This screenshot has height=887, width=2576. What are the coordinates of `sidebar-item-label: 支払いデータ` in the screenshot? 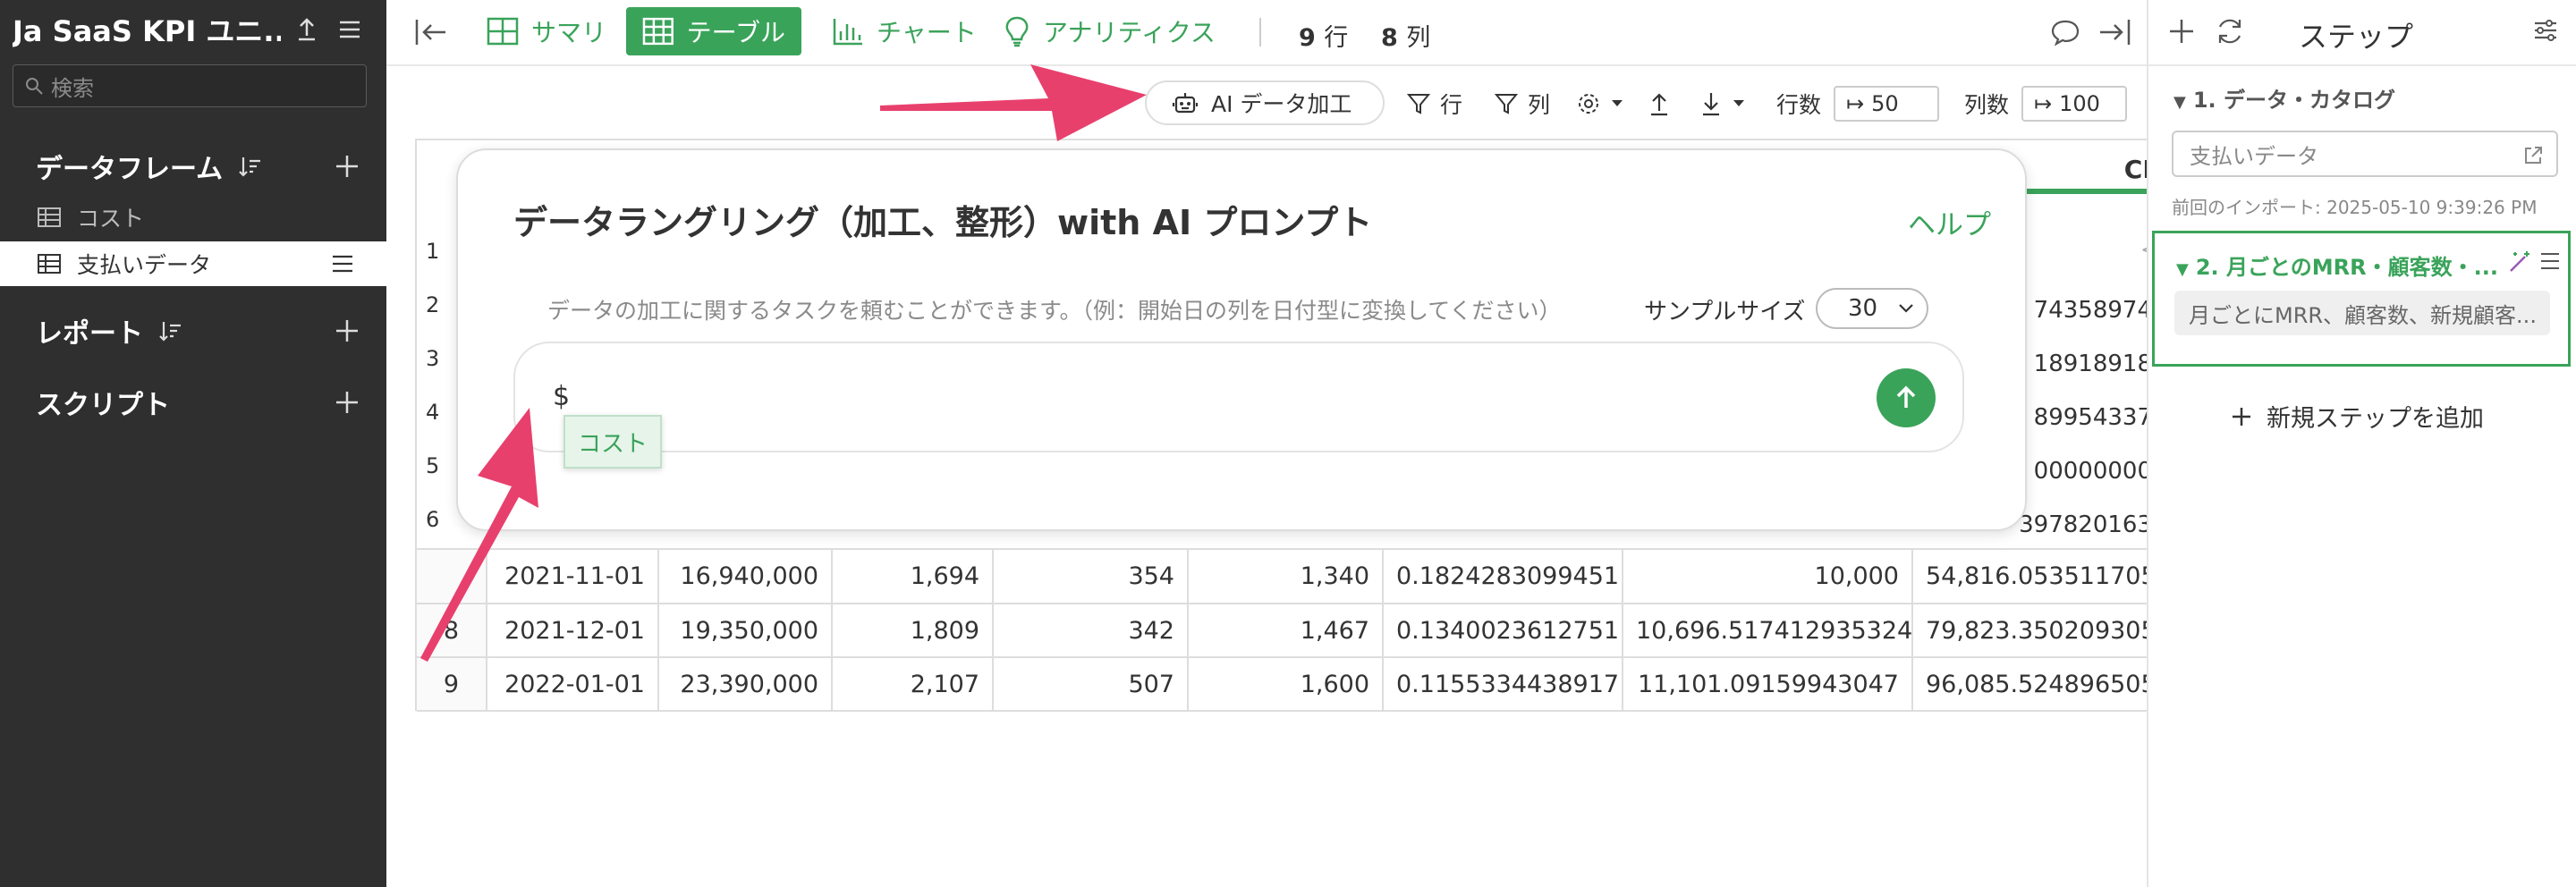 It's located at (144, 265).